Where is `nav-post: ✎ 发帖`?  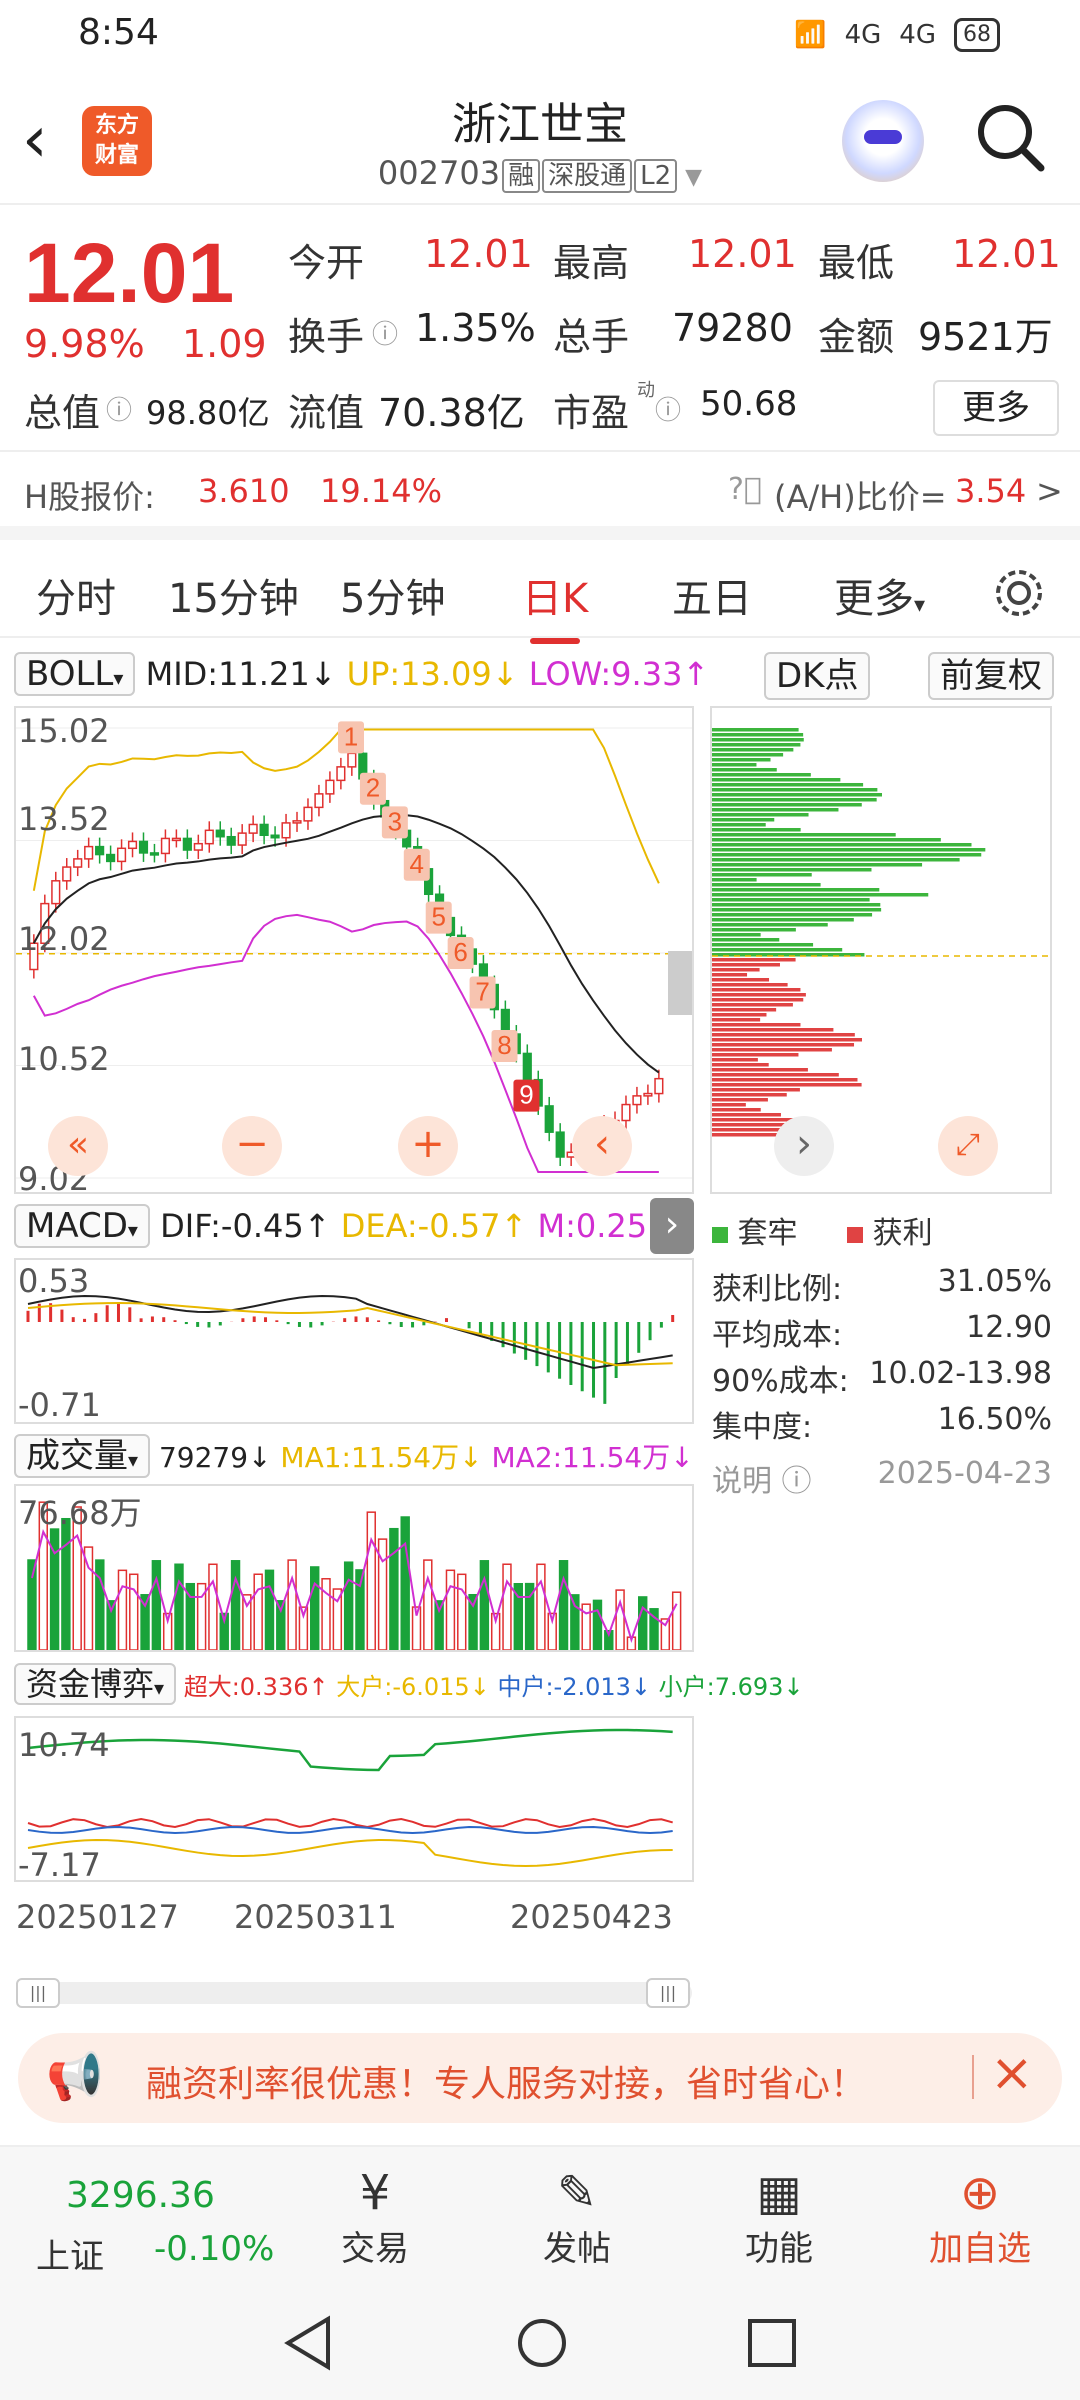 nav-post: ✎ 发帖 is located at coordinates (577, 2217).